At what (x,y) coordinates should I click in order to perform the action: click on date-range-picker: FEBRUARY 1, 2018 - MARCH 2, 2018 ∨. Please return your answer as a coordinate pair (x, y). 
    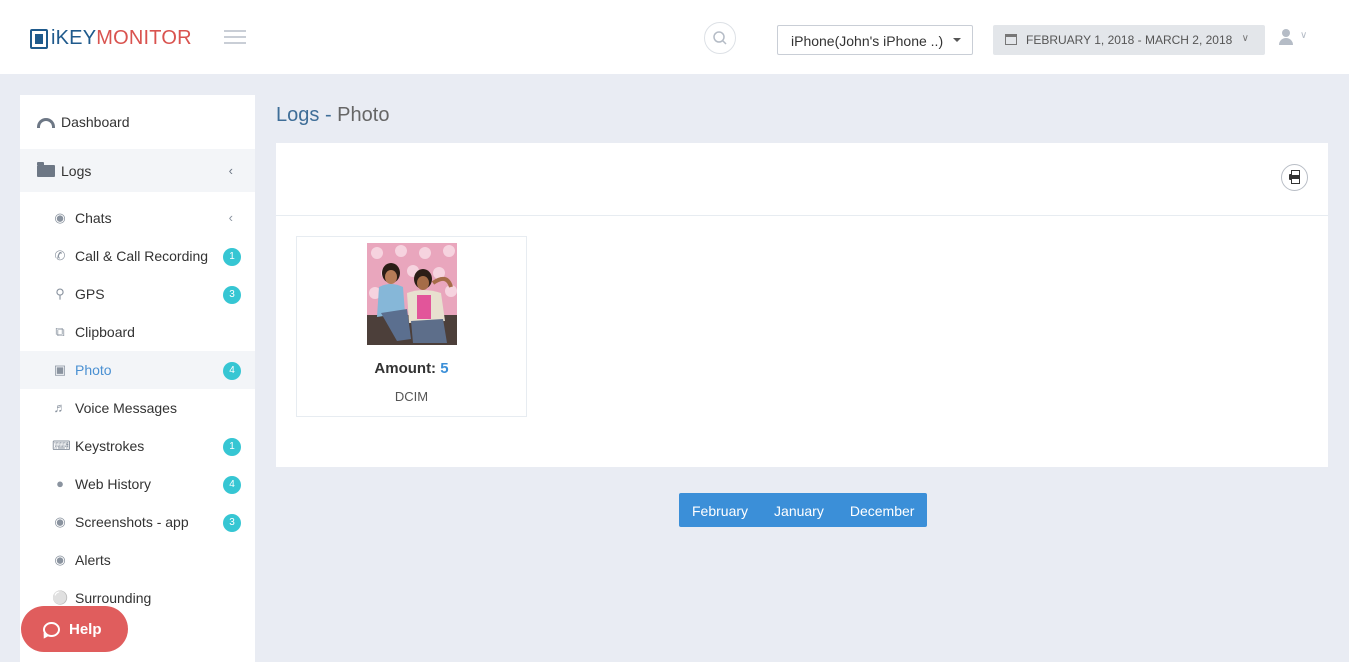
    Looking at the image, I should click on (1129, 40).